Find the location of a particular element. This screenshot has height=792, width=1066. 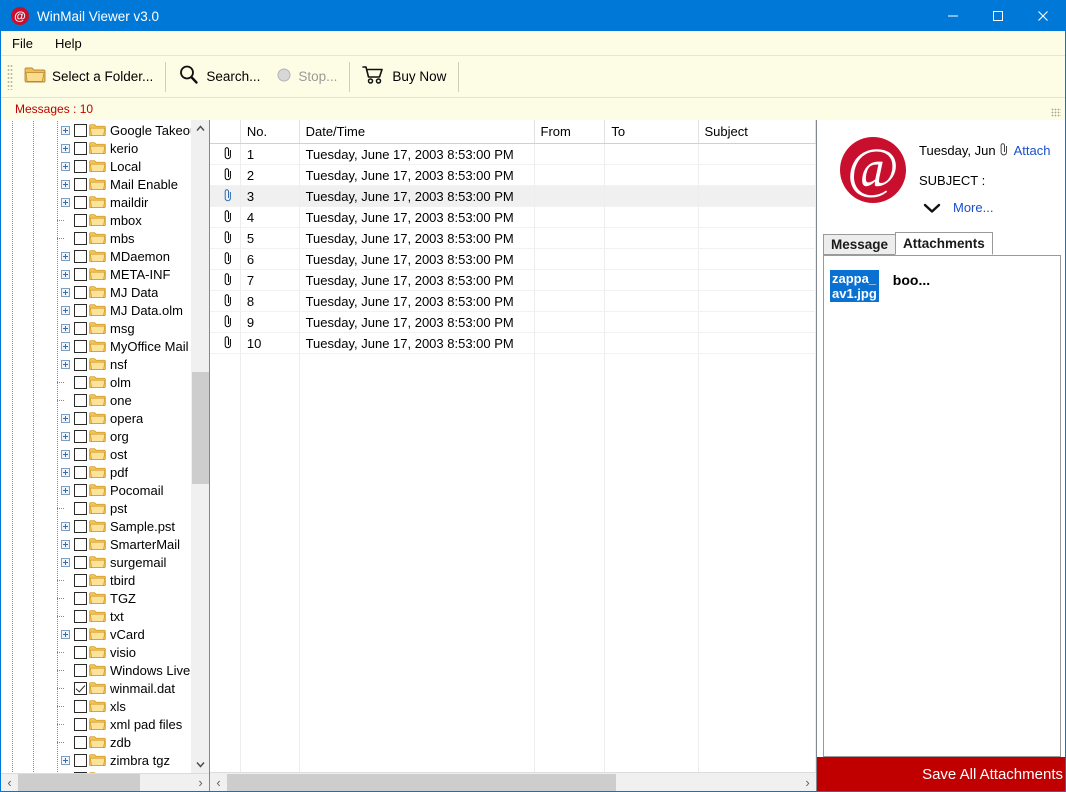

tree-item: Local is located at coordinates (96, 166).